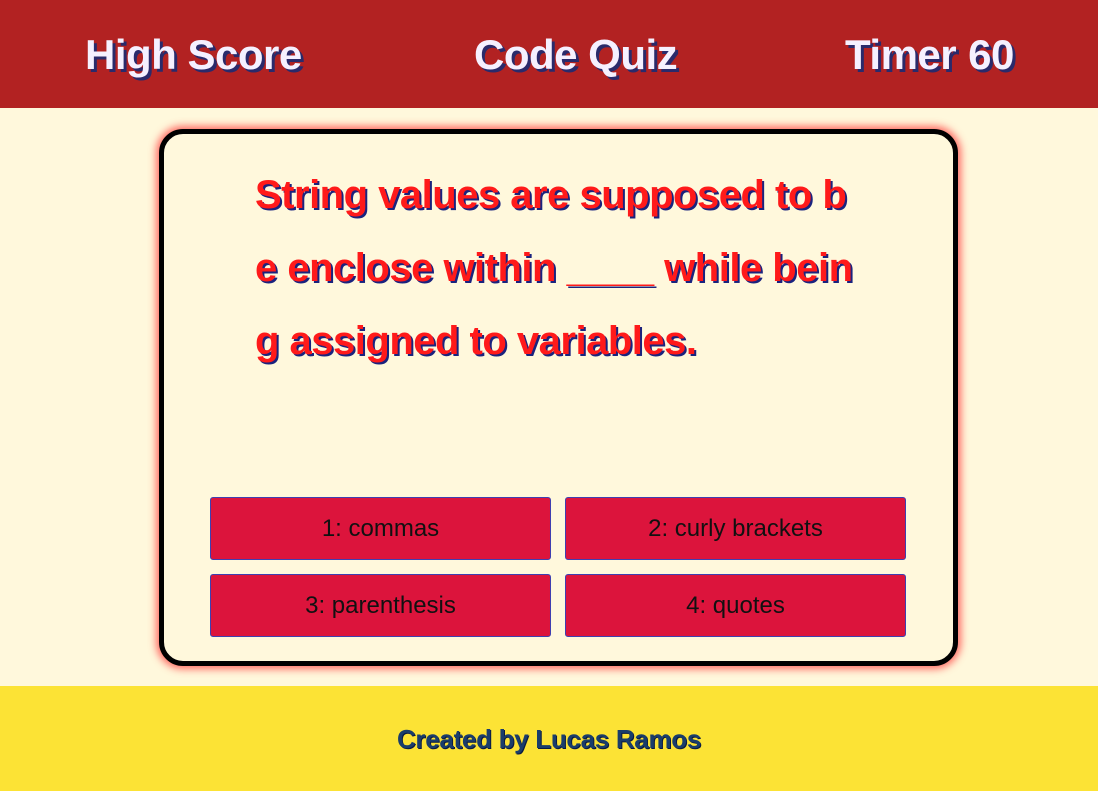 The width and height of the screenshot is (1098, 791). I want to click on timer-label: Timer, so click(901, 54).